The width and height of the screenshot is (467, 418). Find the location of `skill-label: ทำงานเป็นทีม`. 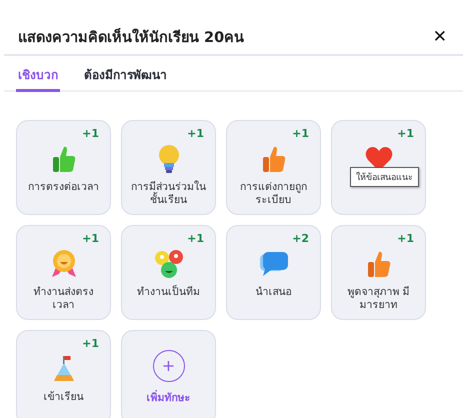

skill-label: ทำงานเป็นทีม is located at coordinates (168, 292).